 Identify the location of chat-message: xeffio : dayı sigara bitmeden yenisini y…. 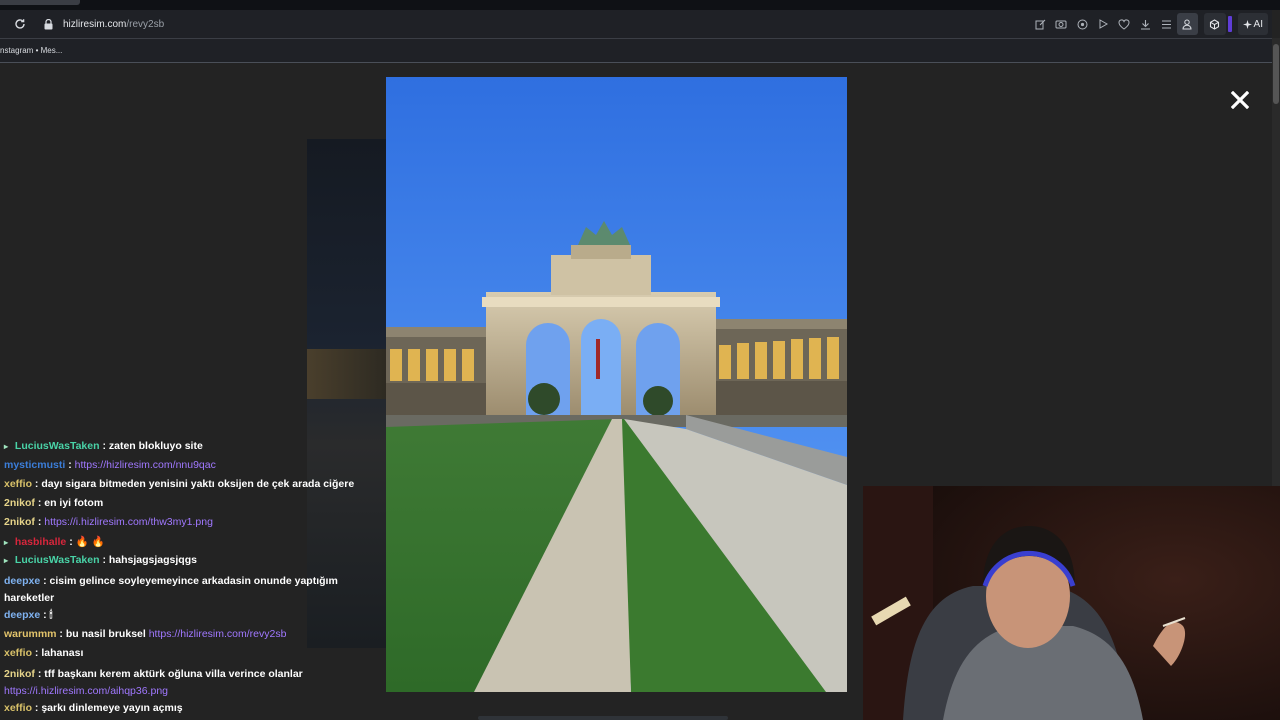
(179, 484).